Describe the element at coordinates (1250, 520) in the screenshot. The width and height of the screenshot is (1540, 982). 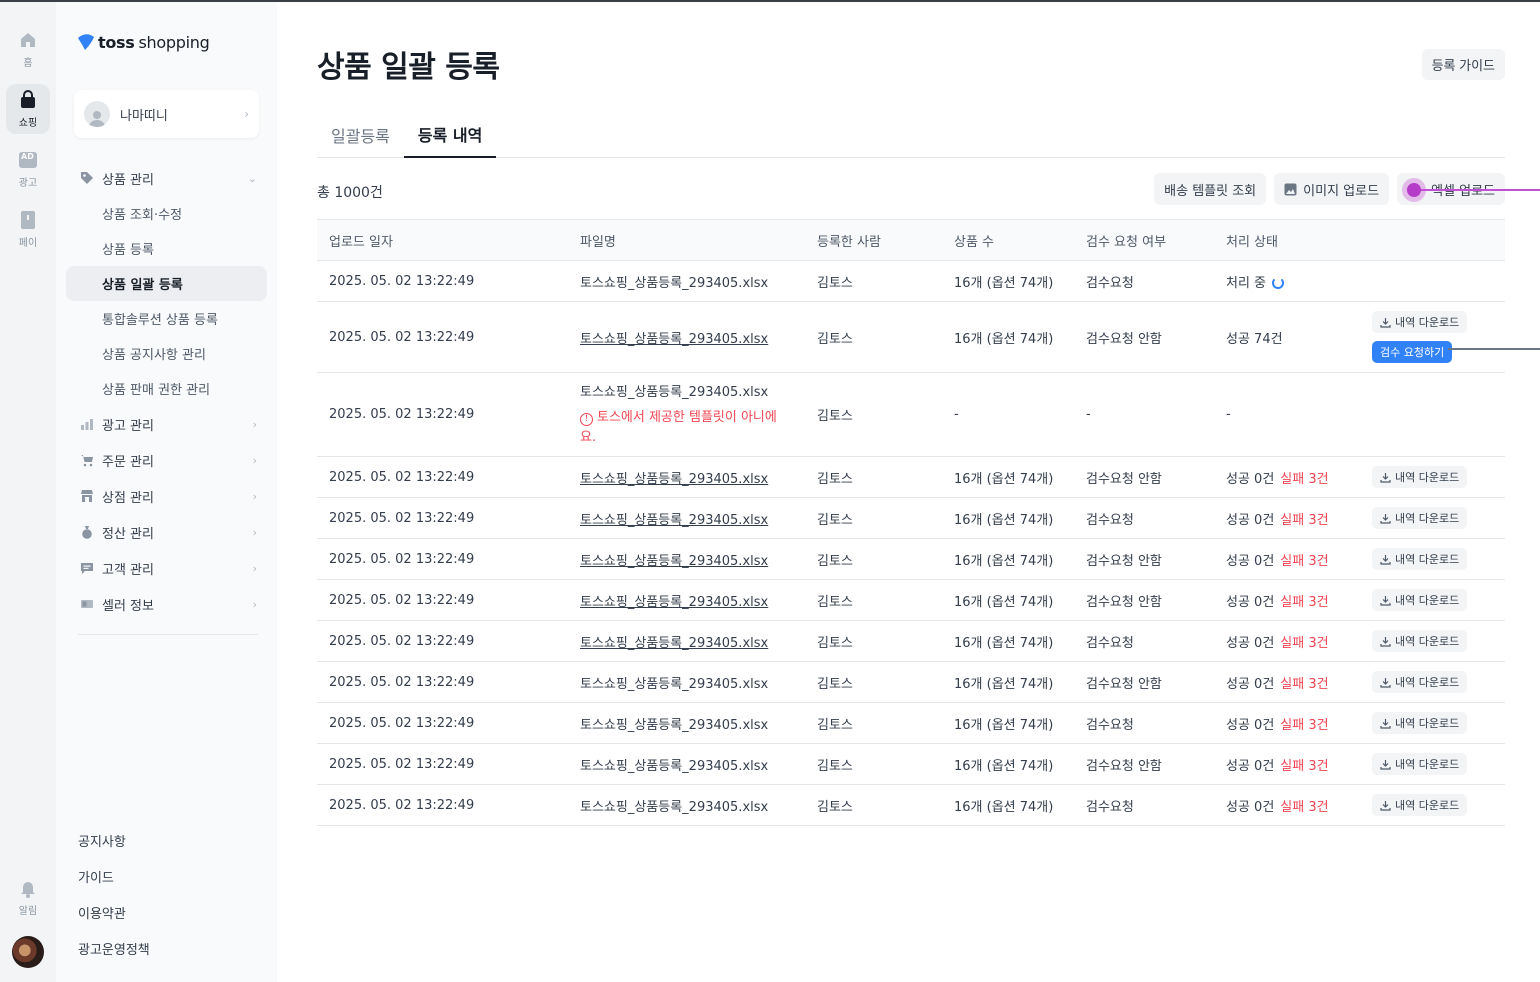
I see `status-success: 성공 0건` at that location.